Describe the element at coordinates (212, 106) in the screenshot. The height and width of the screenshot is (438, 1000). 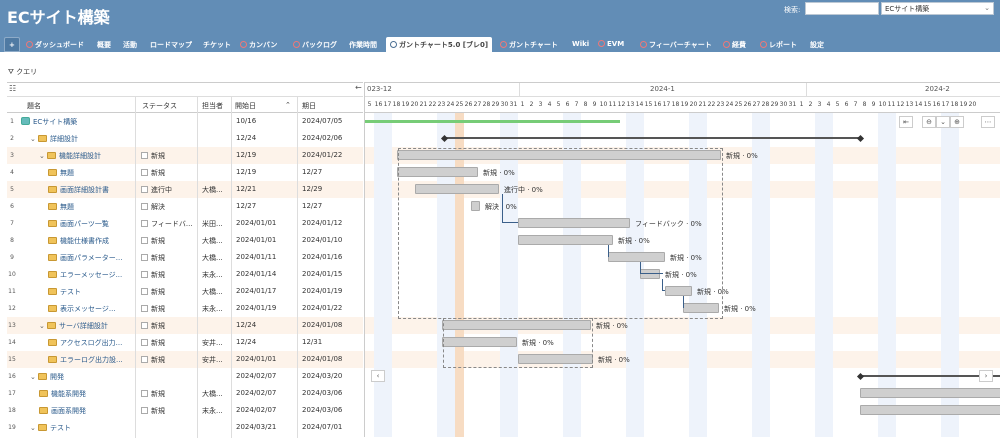
I see `header-assignee: 担当者` at that location.